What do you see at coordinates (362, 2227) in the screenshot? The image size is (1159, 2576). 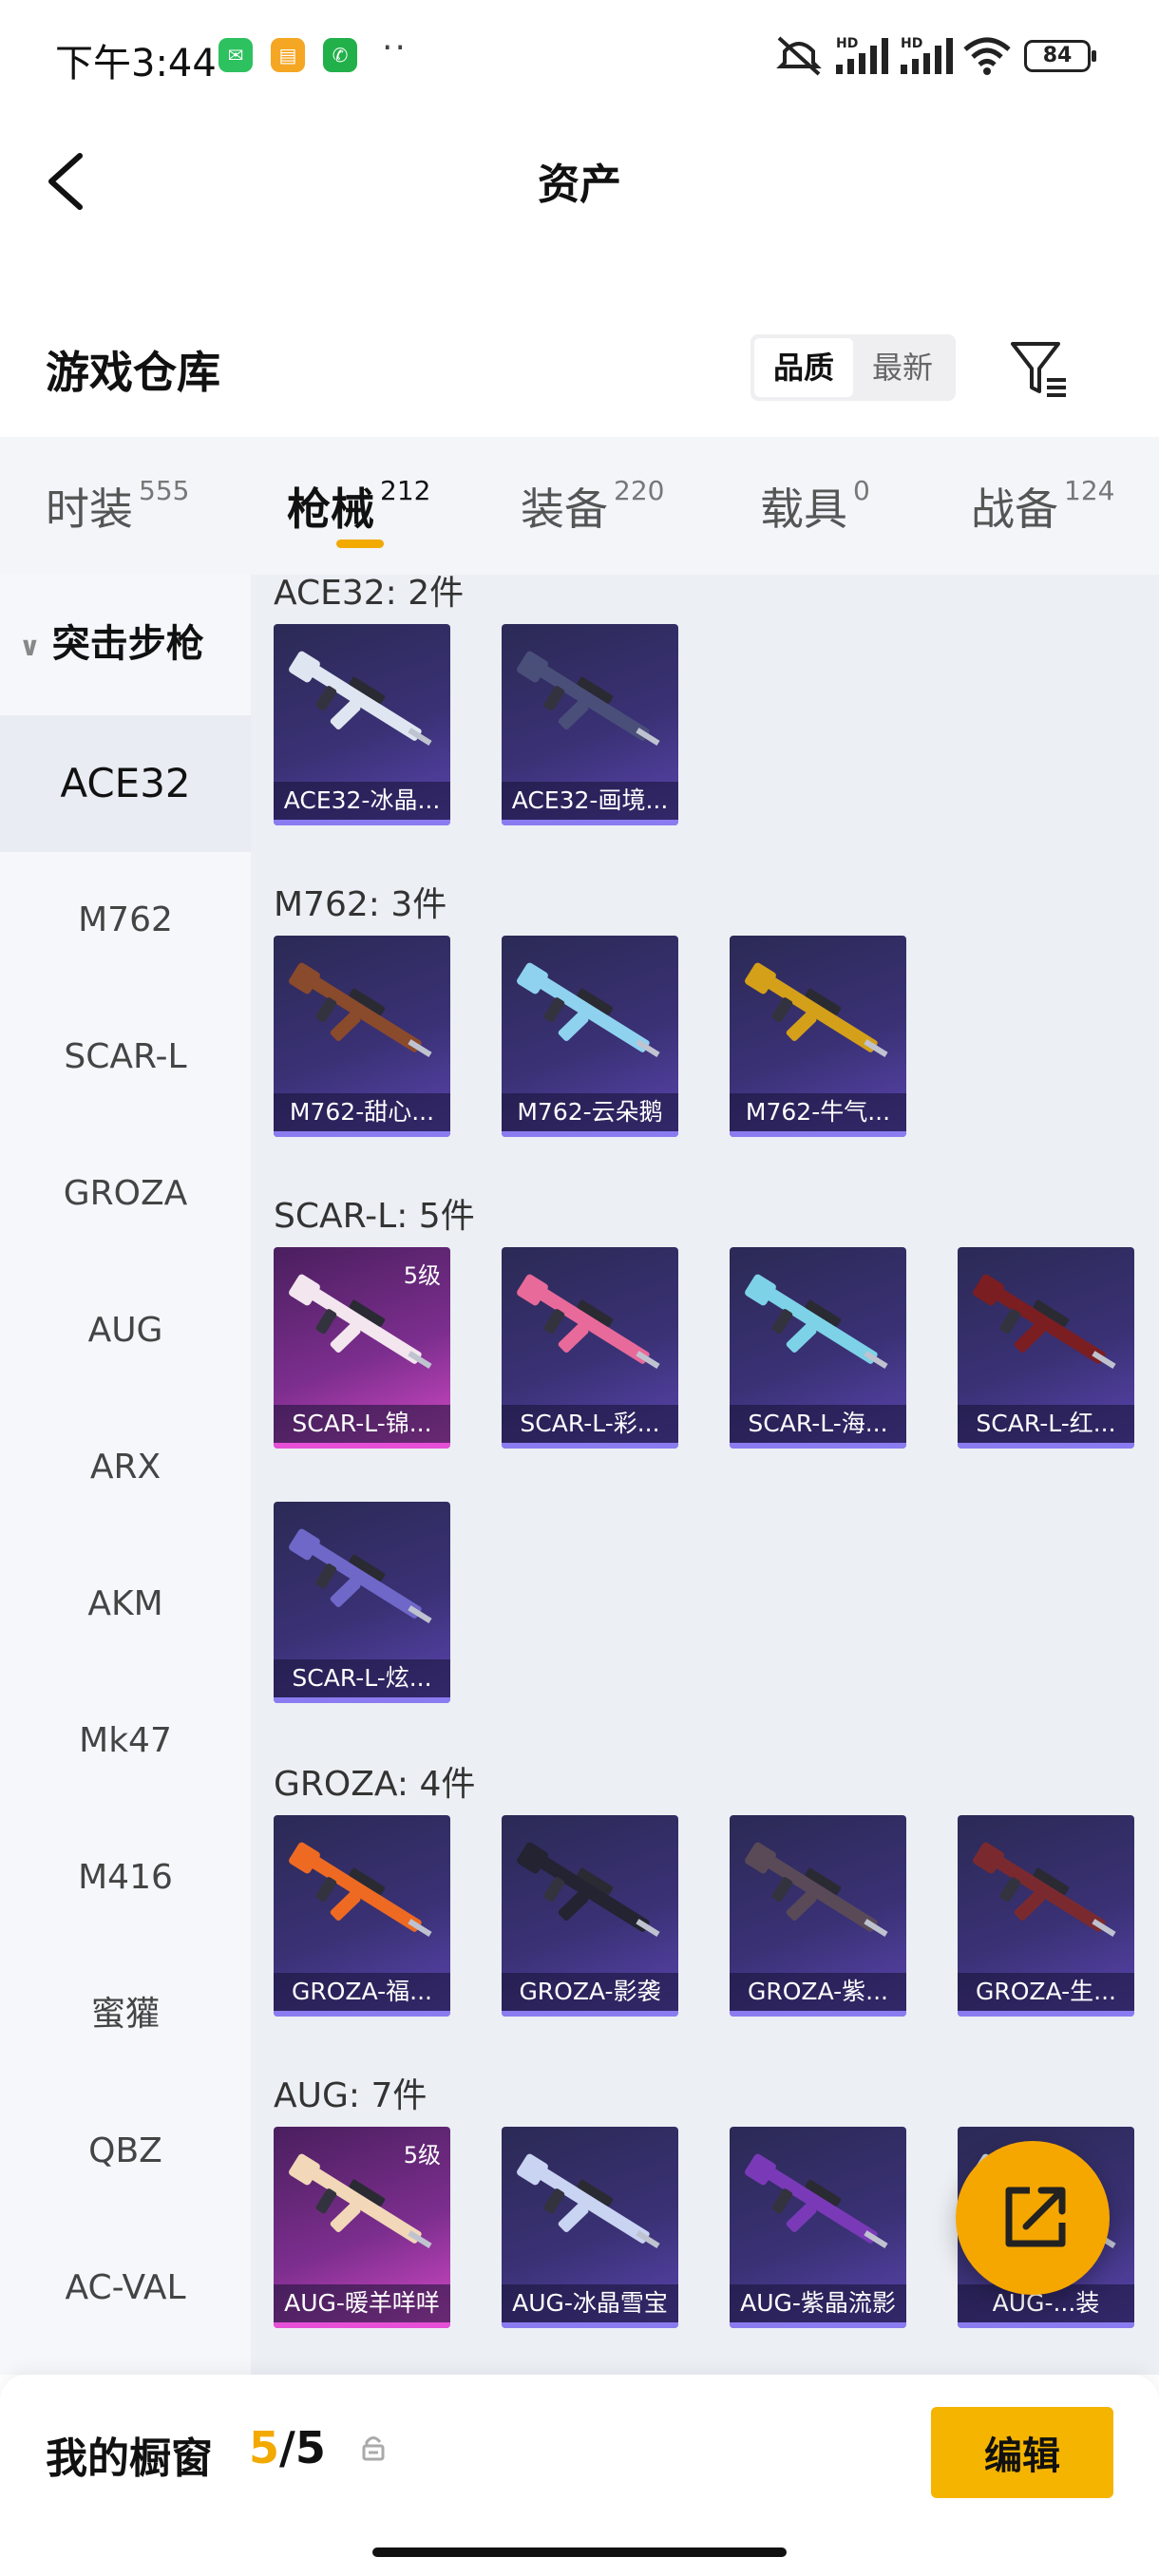 I see `weapon-card: 5级 AUG-暖羊咩咩` at bounding box center [362, 2227].